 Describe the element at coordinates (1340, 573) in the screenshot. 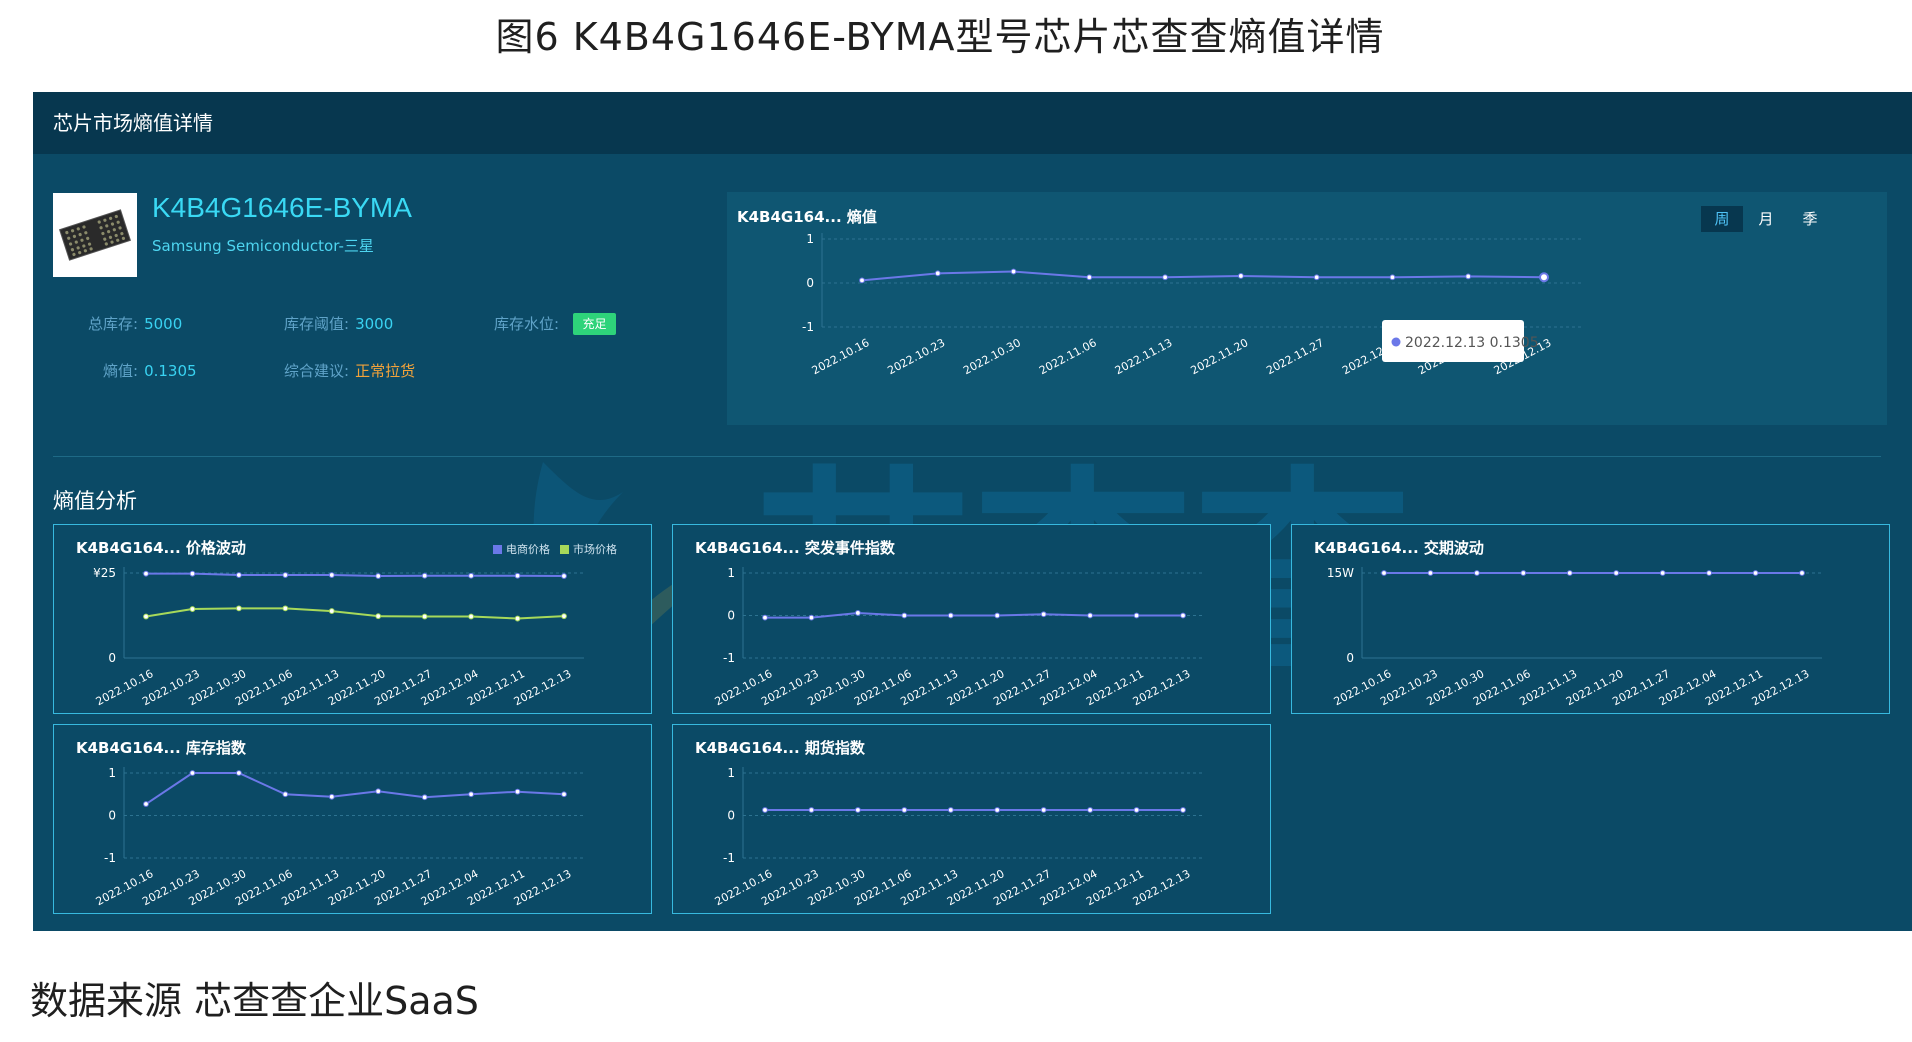

I see `y-tick-label: 15W` at that location.